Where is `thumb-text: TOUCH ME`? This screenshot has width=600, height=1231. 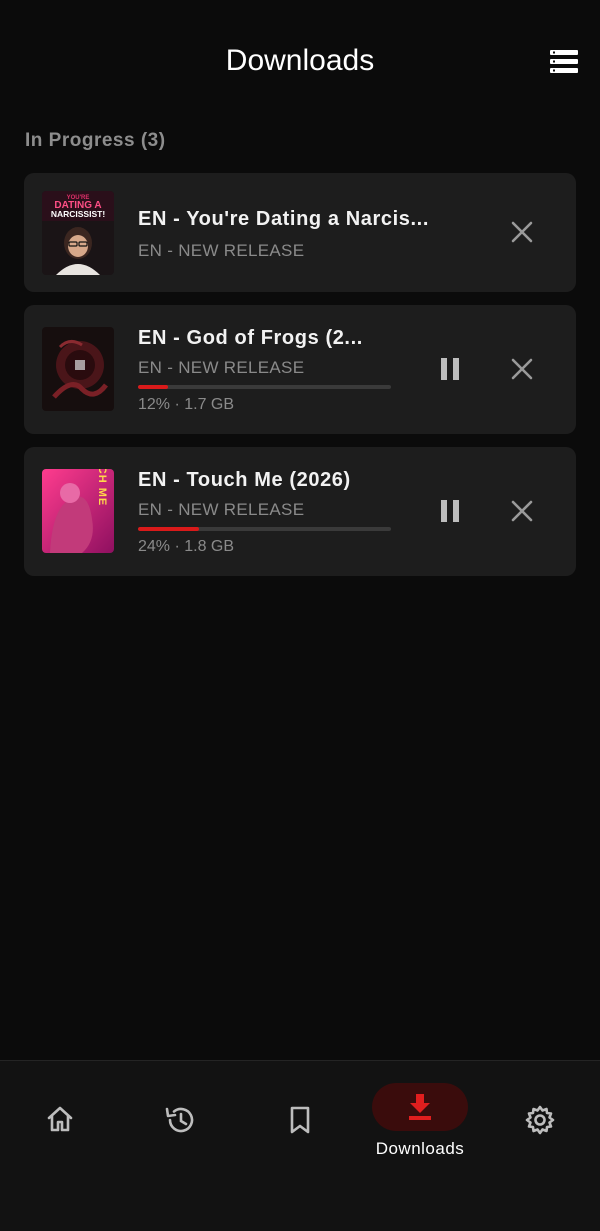 thumb-text: TOUCH ME is located at coordinates (102, 487).